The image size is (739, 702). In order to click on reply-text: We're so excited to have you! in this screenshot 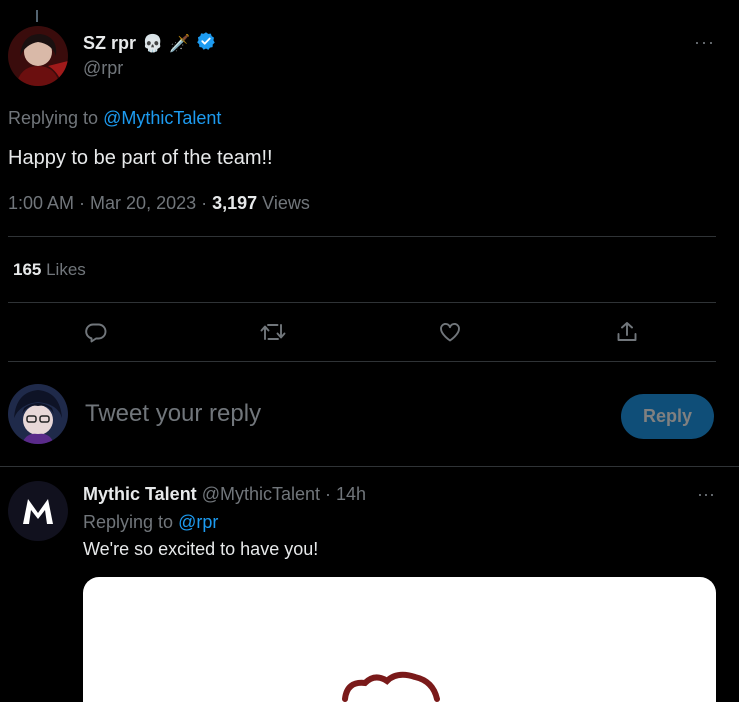, I will do `click(201, 549)`.